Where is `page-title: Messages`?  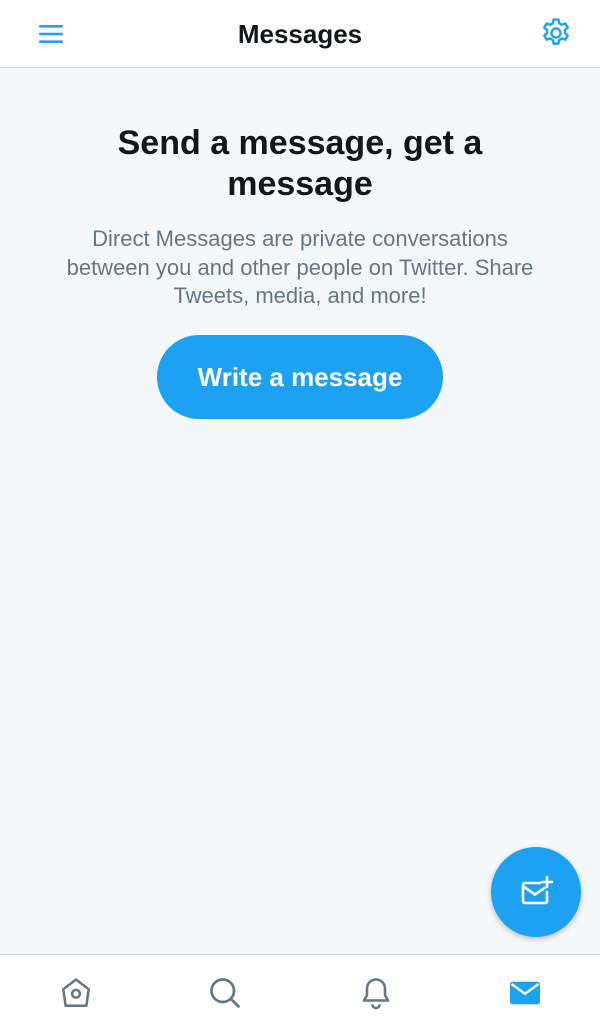 page-title: Messages is located at coordinates (300, 34).